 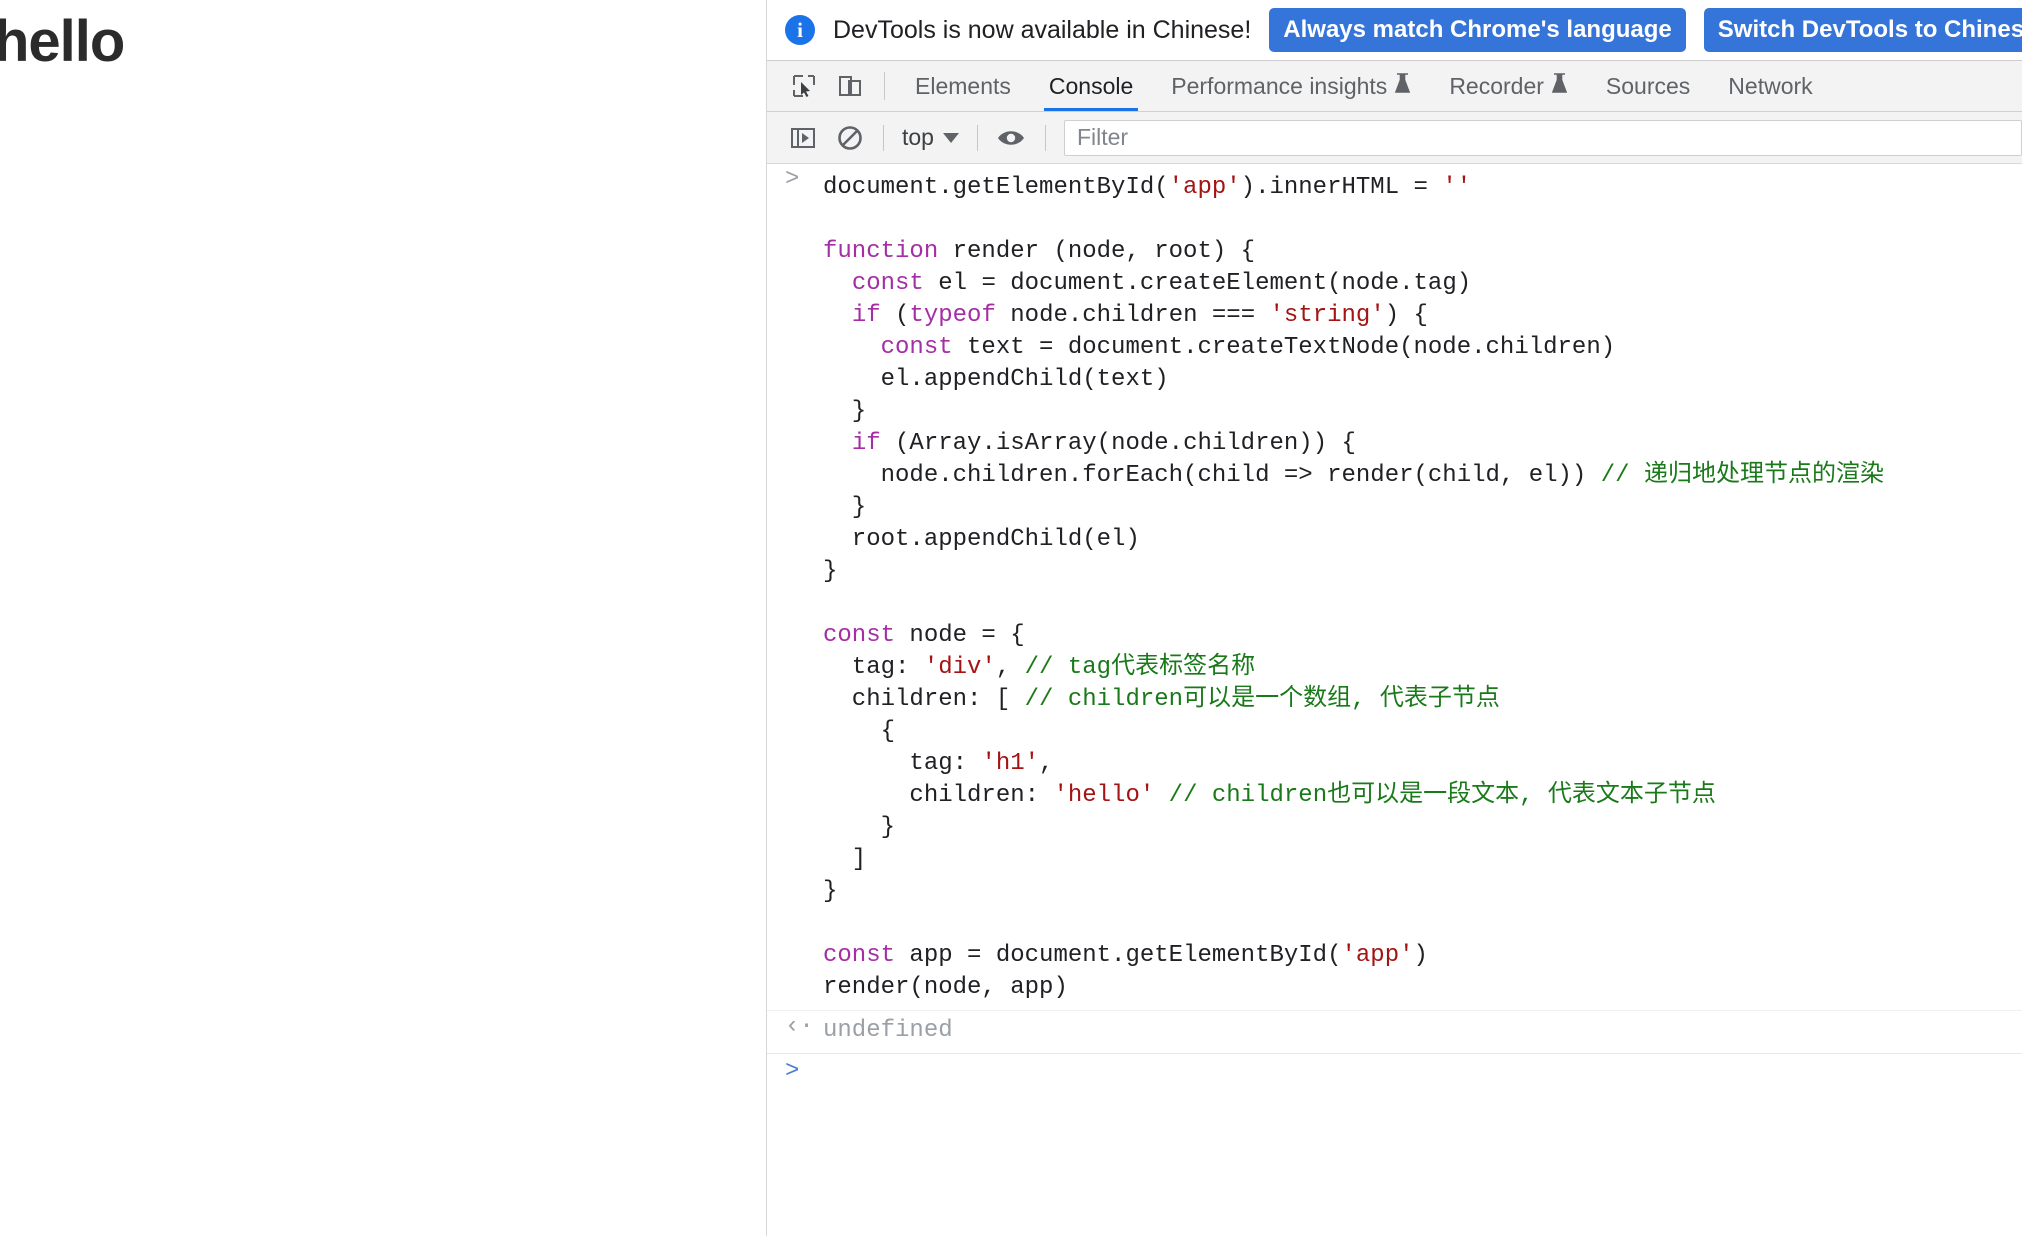 I want to click on code-line: render(node, app), so click(x=1417, y=988).